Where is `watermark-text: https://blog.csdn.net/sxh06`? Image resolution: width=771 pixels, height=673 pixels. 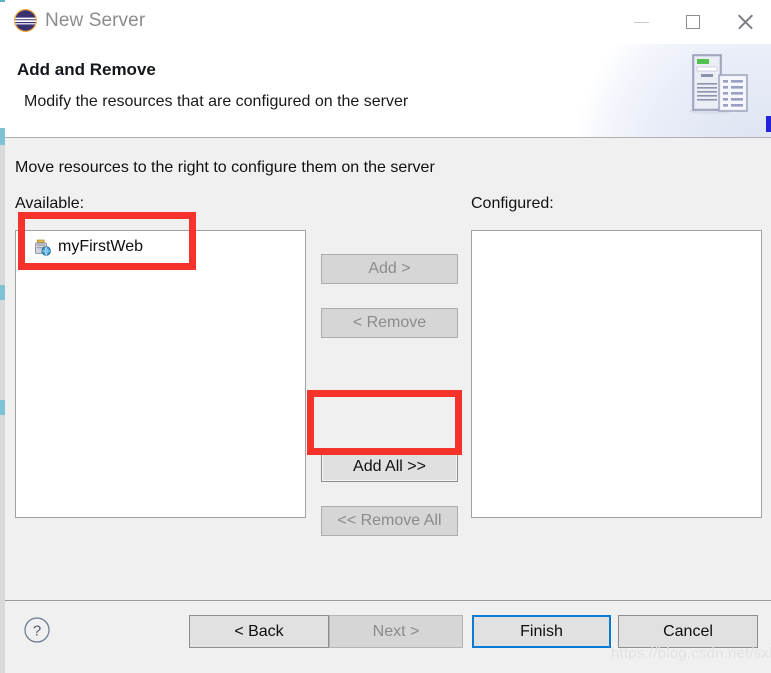
watermark-text: https://blog.csdn.net/sxh06 is located at coordinates (691, 653).